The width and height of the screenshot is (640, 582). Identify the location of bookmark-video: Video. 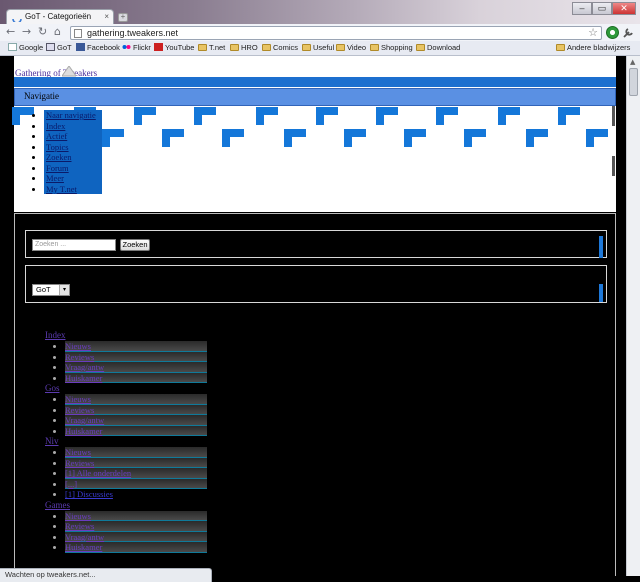
(351, 47).